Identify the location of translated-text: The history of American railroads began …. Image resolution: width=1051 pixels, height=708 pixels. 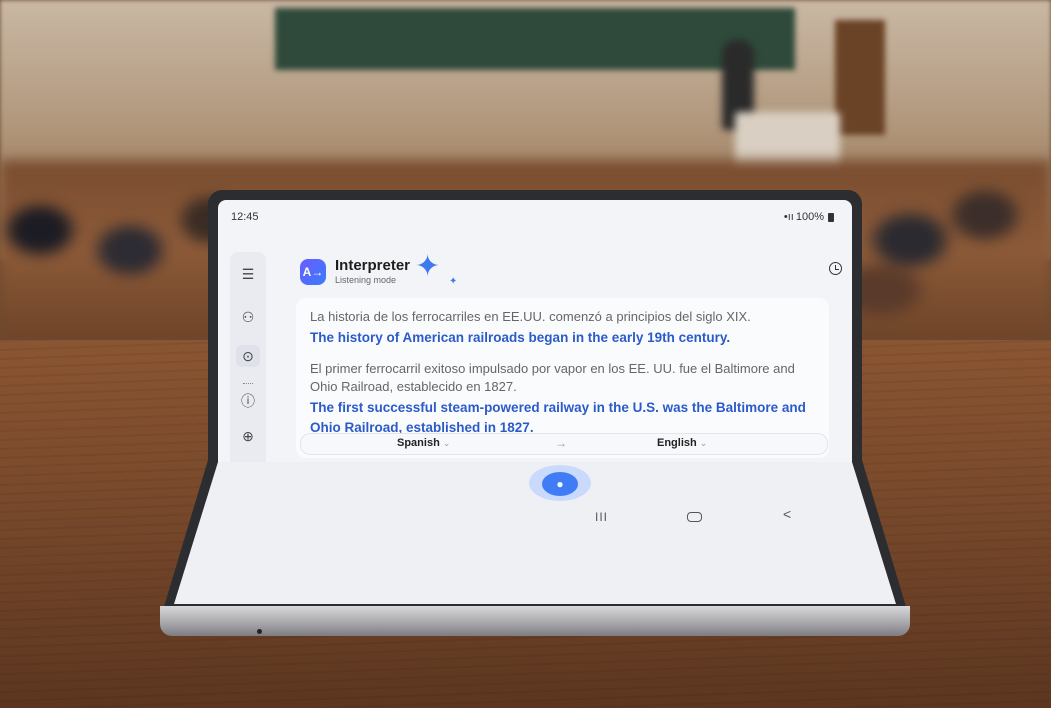
(520, 337).